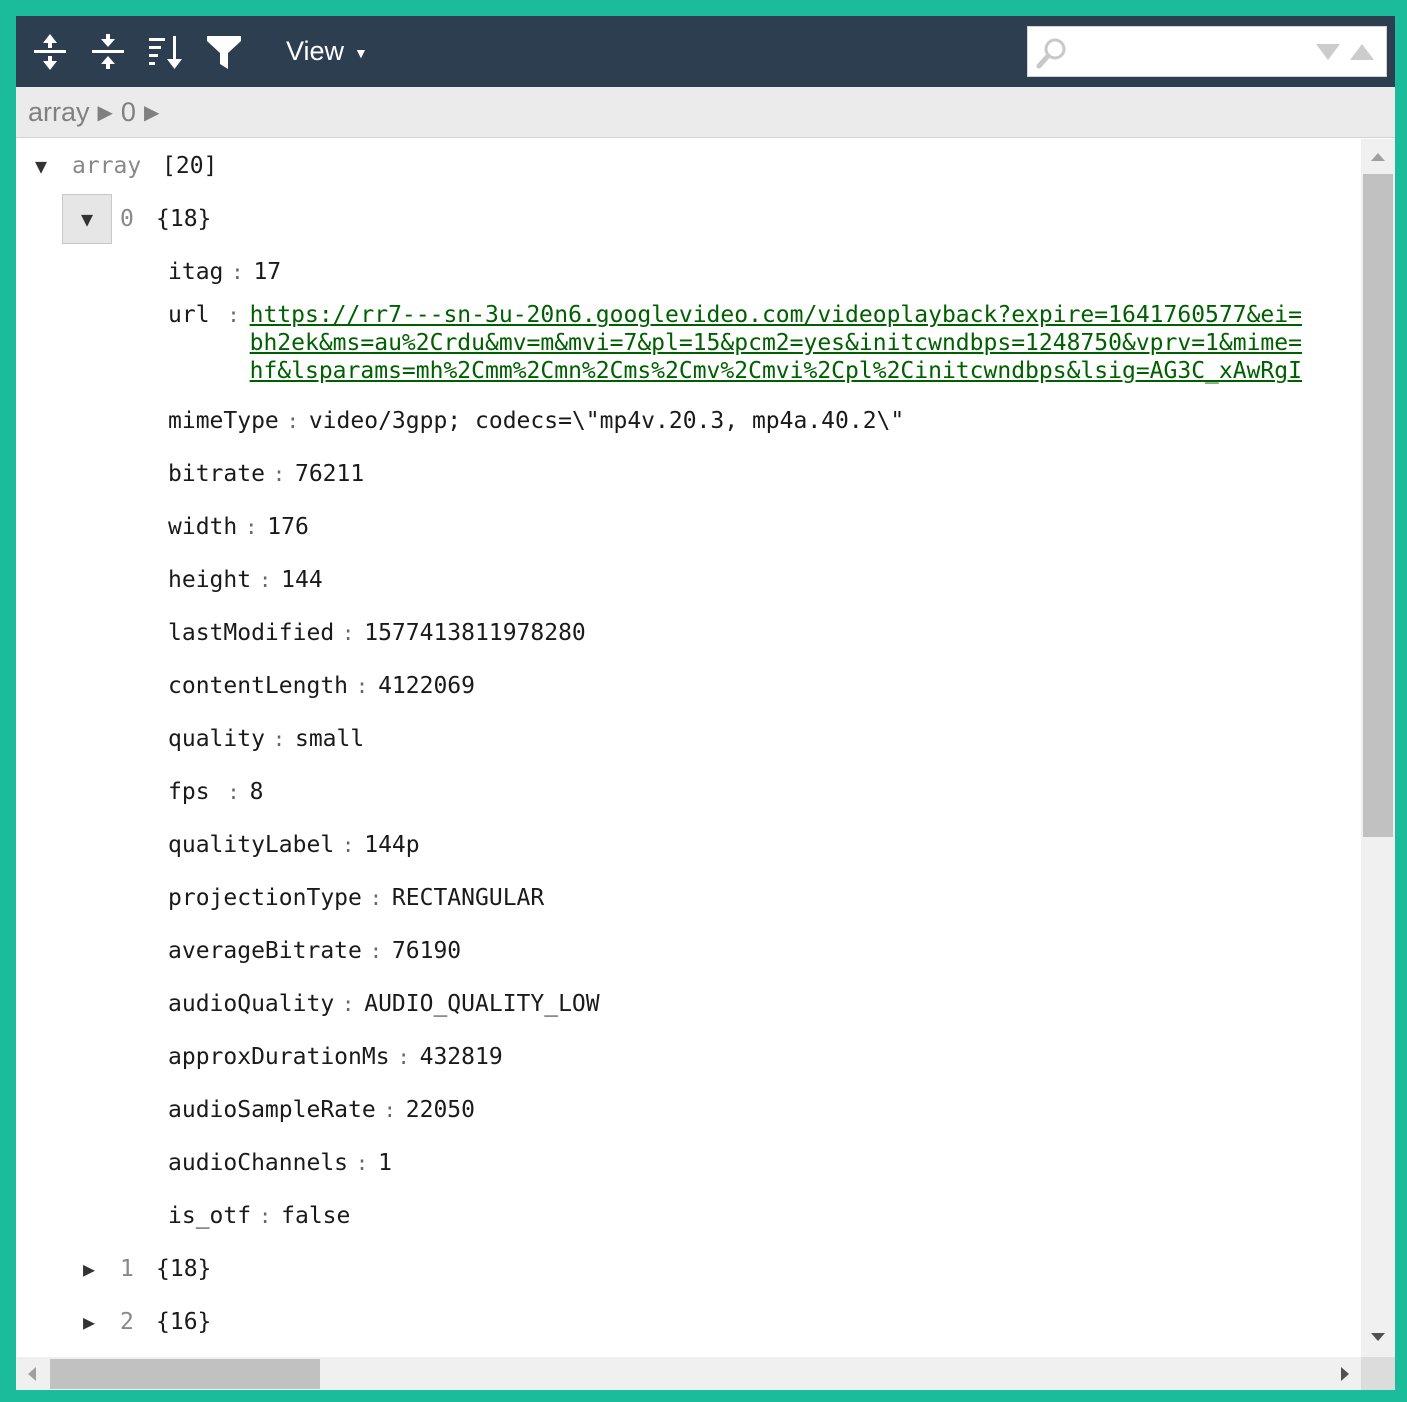 The height and width of the screenshot is (1402, 1407). What do you see at coordinates (59, 112) in the screenshot?
I see `breadcrumb-item-array: array` at bounding box center [59, 112].